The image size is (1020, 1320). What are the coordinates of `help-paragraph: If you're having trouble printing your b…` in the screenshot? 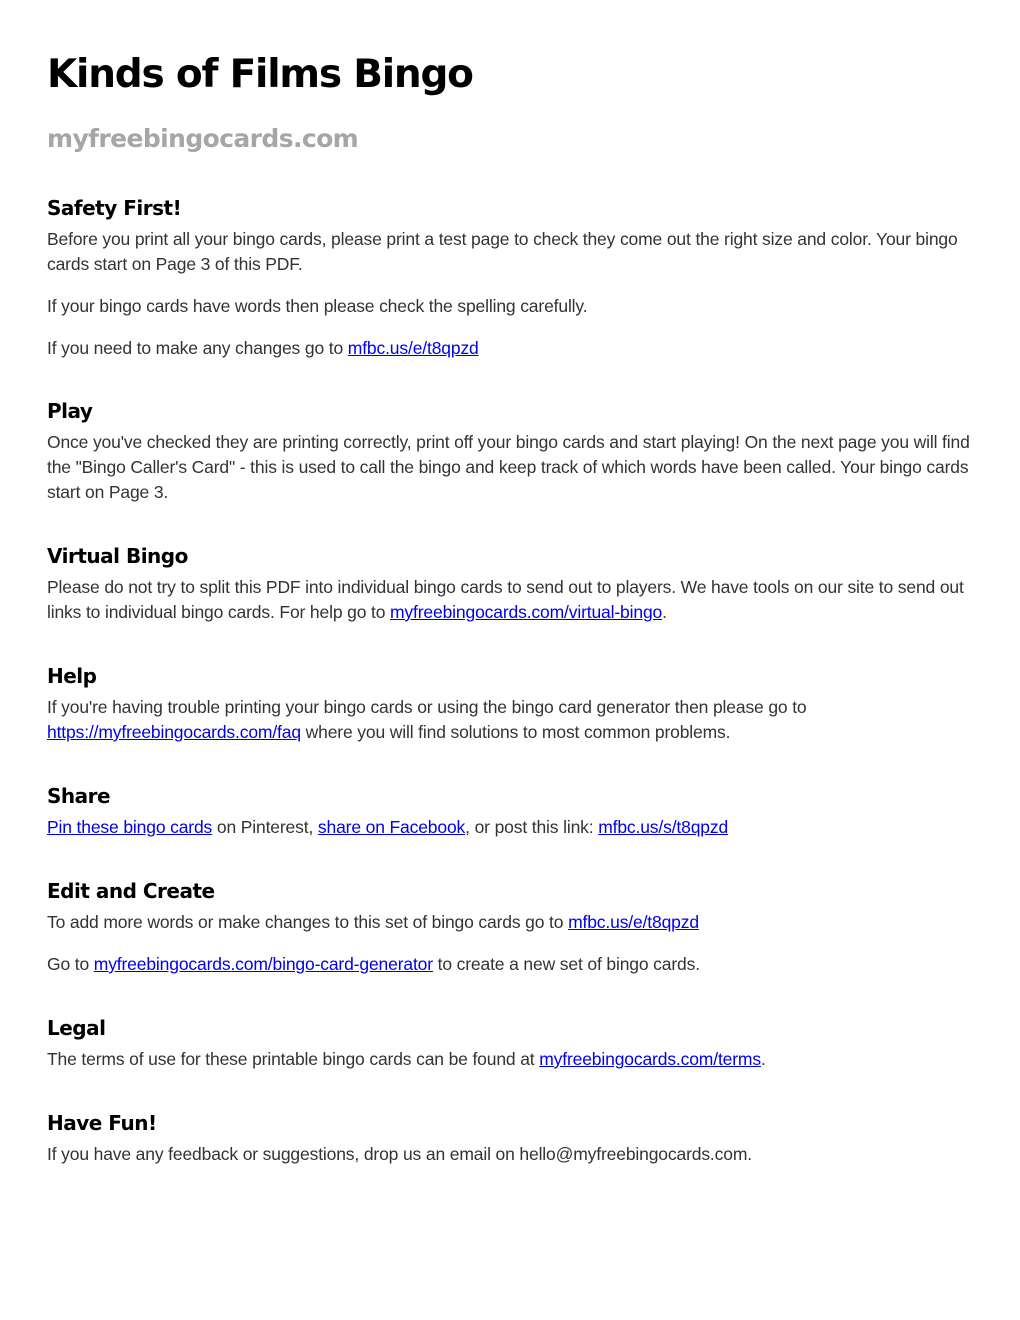 It's located at (514, 720).